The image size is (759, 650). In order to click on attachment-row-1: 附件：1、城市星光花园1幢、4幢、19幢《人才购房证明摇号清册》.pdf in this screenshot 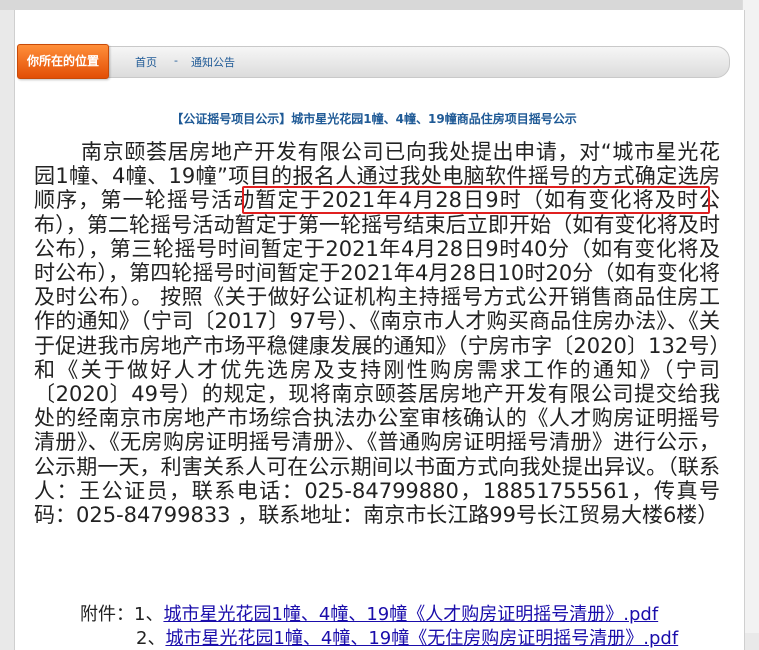, I will do `click(369, 613)`.